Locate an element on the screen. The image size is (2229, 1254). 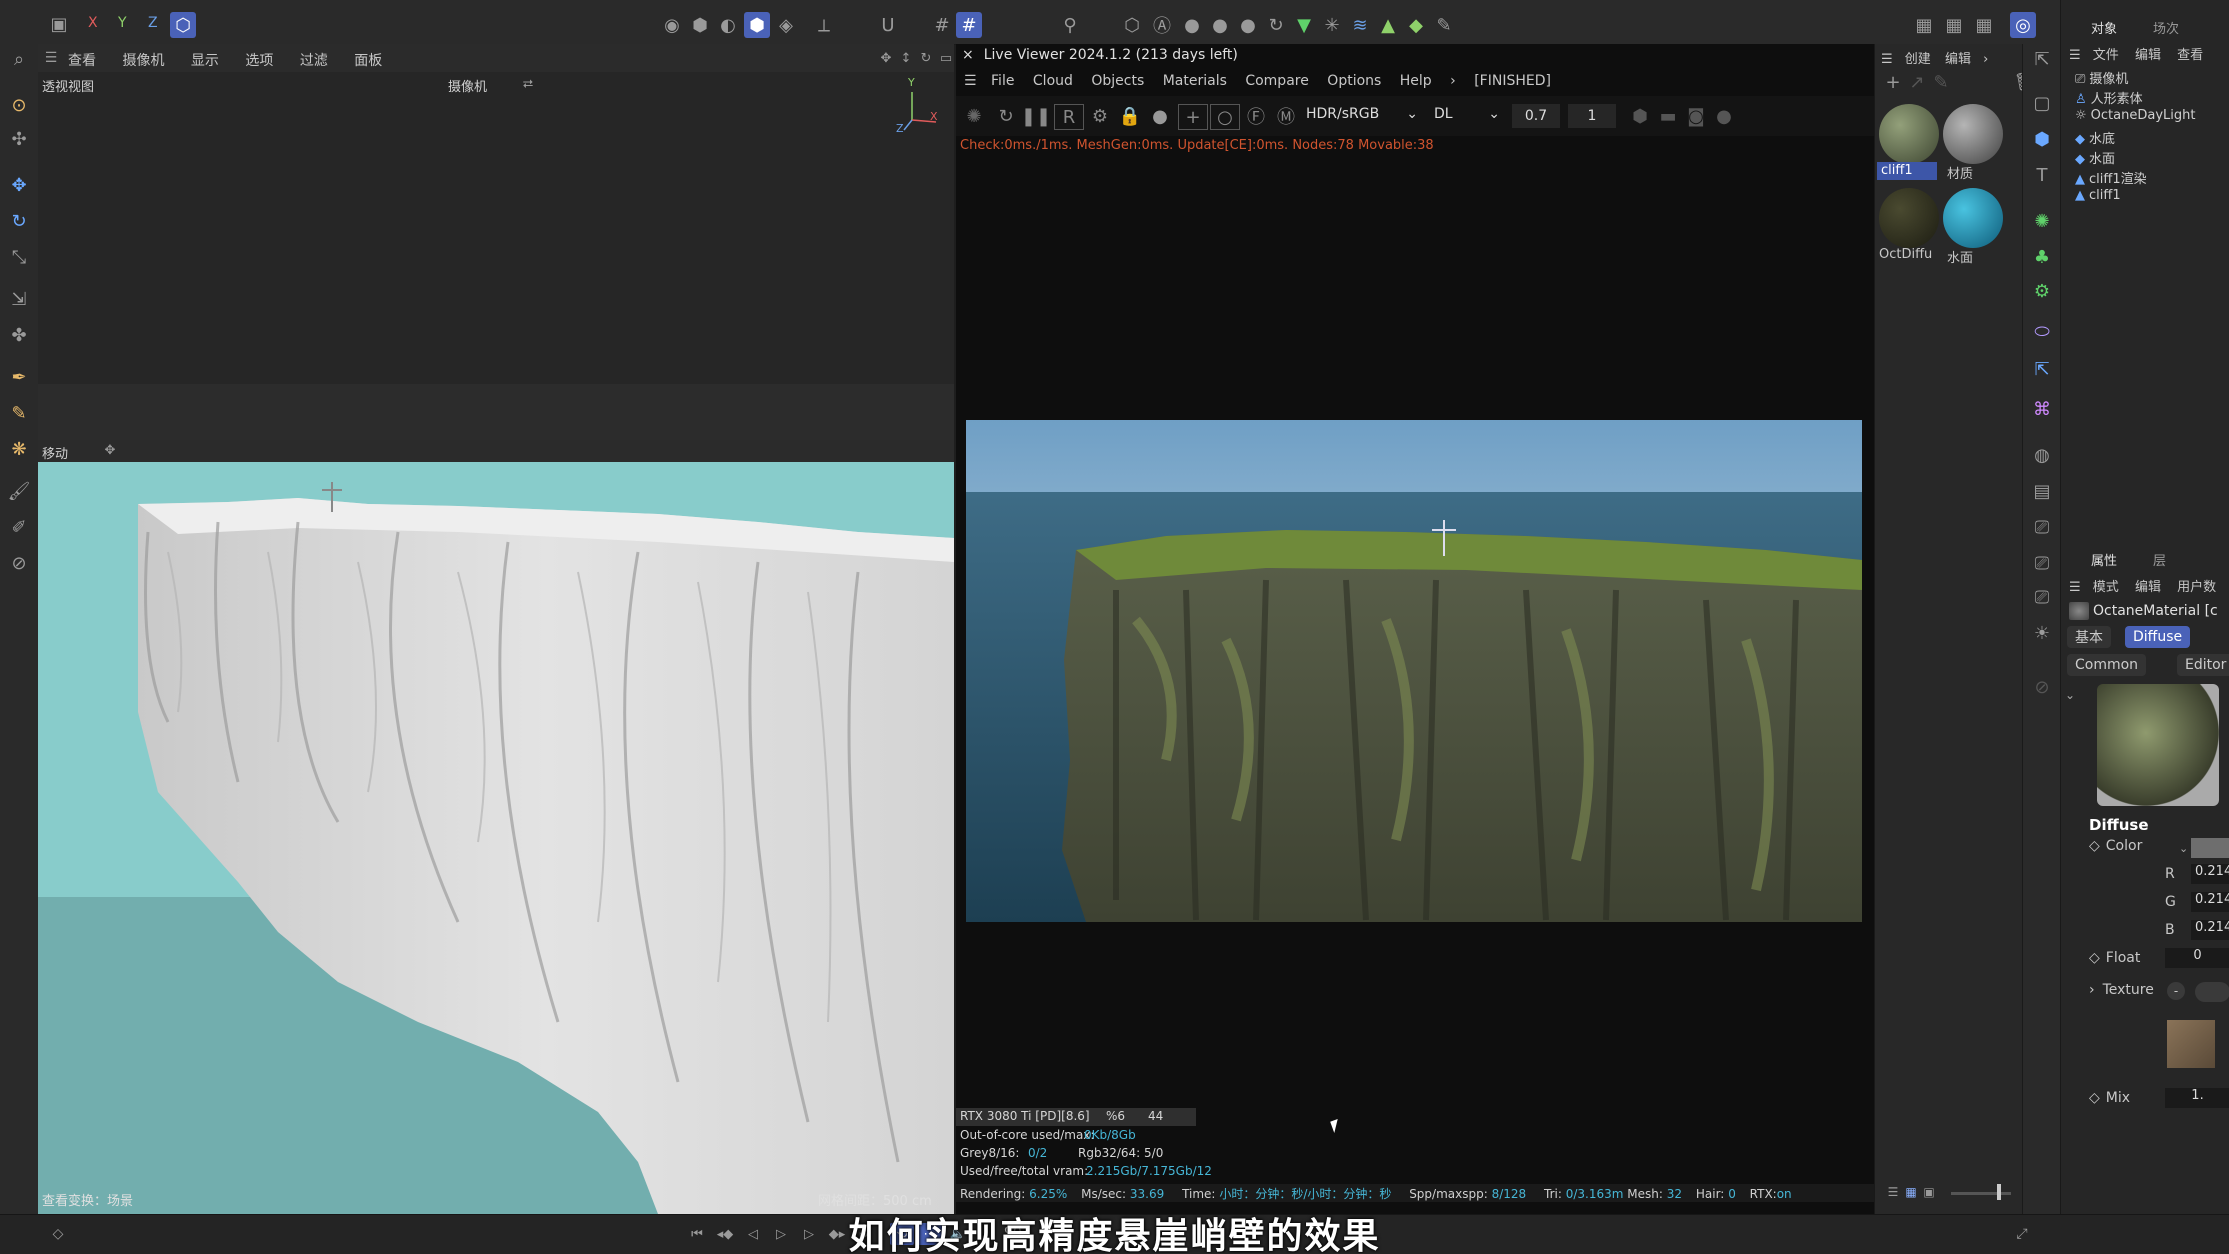
coordinate-system-icon: ⬡ is located at coordinates (183, 25).